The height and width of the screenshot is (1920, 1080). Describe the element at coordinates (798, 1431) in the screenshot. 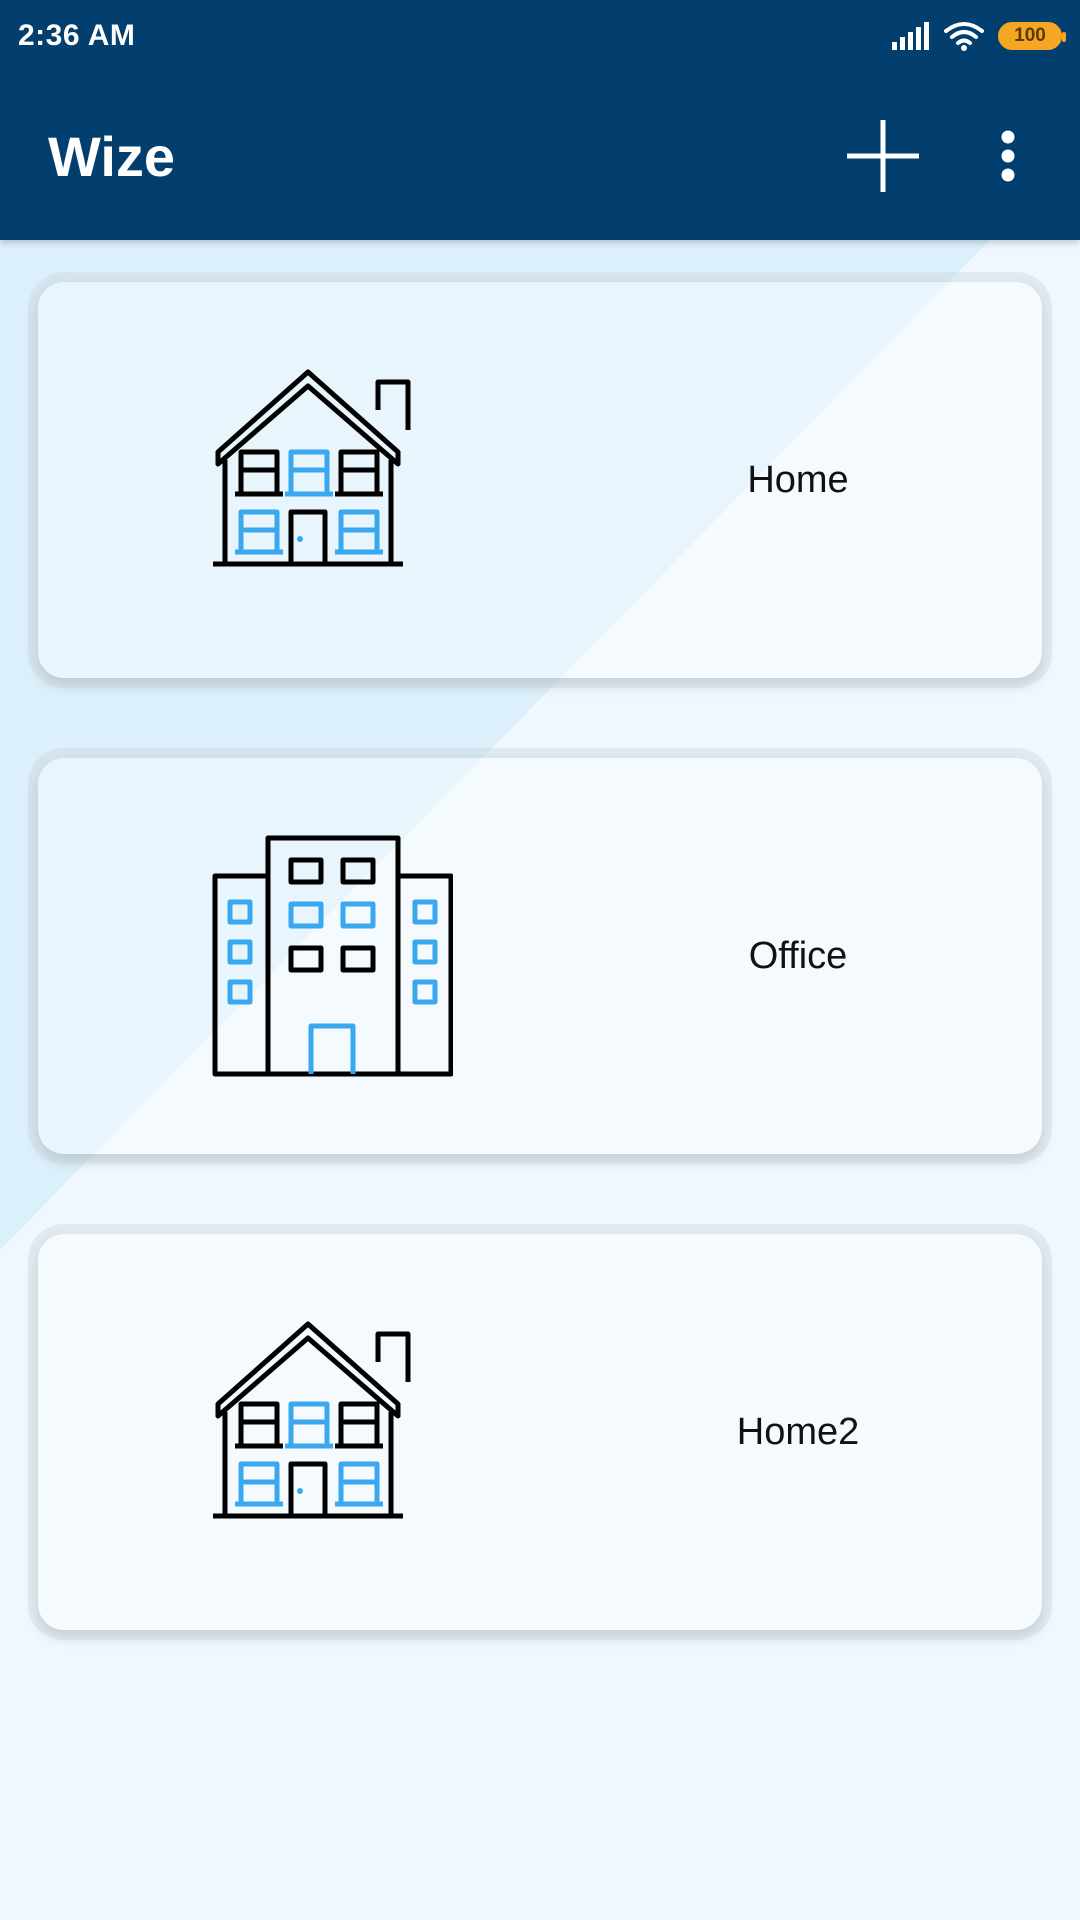

I see `location-label: Home2` at that location.